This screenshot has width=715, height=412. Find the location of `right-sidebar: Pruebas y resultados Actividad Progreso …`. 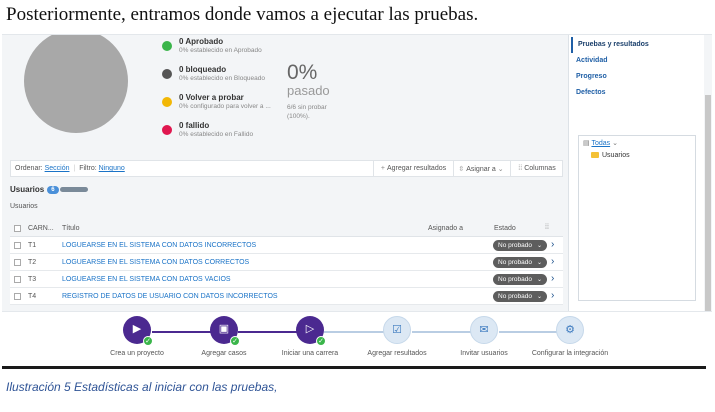

right-sidebar: Pruebas y resultados Actividad Progreso … is located at coordinates (636, 180).